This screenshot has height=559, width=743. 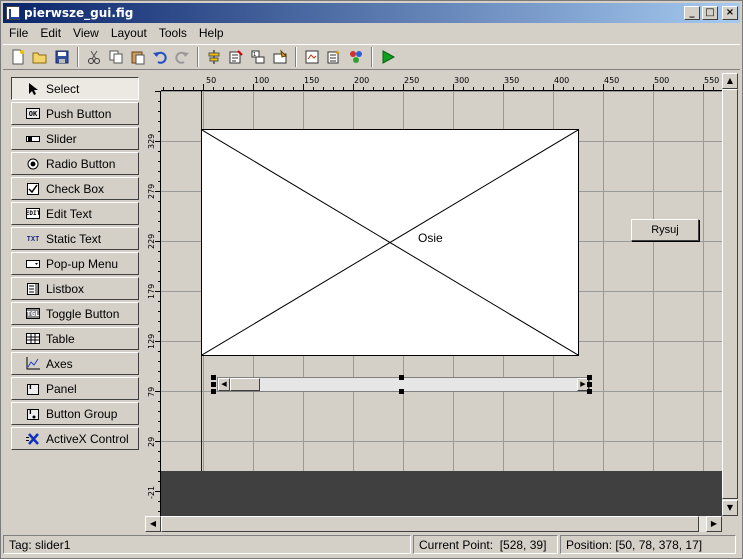 What do you see at coordinates (33, 263) in the screenshot?
I see `popup-menu-icon` at bounding box center [33, 263].